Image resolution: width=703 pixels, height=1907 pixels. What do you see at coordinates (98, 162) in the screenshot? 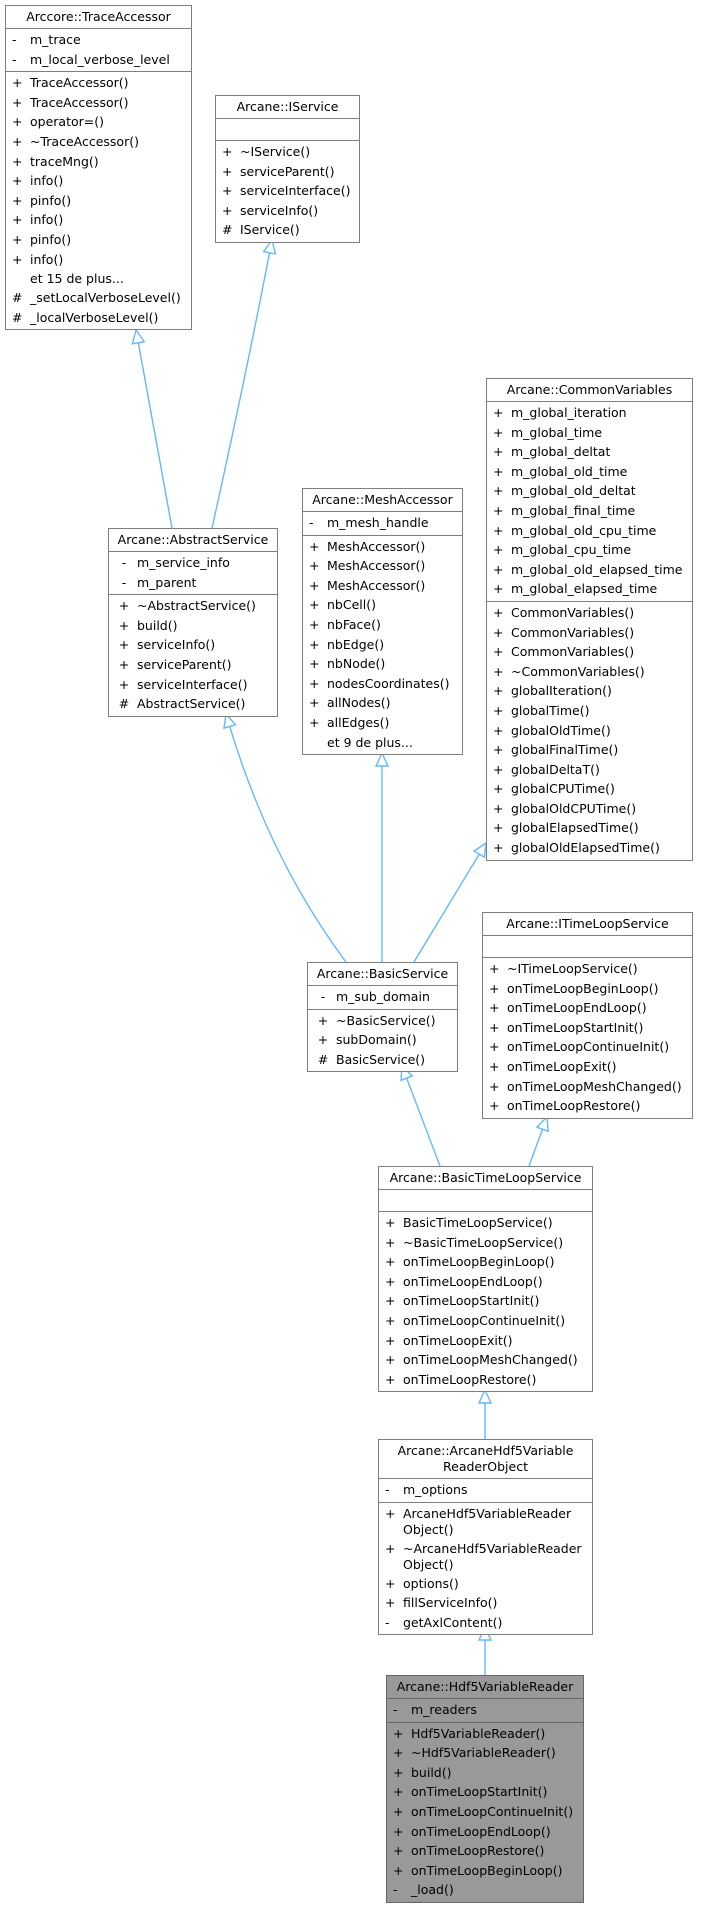
I see `method-row: + traceMng()` at bounding box center [98, 162].